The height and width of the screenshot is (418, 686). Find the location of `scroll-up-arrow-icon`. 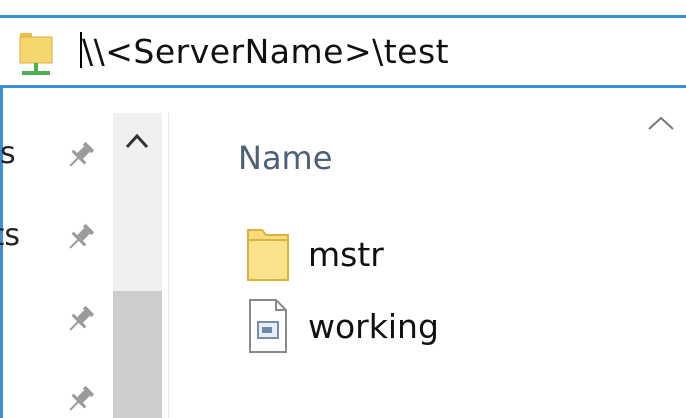

scroll-up-arrow-icon is located at coordinates (137, 141).